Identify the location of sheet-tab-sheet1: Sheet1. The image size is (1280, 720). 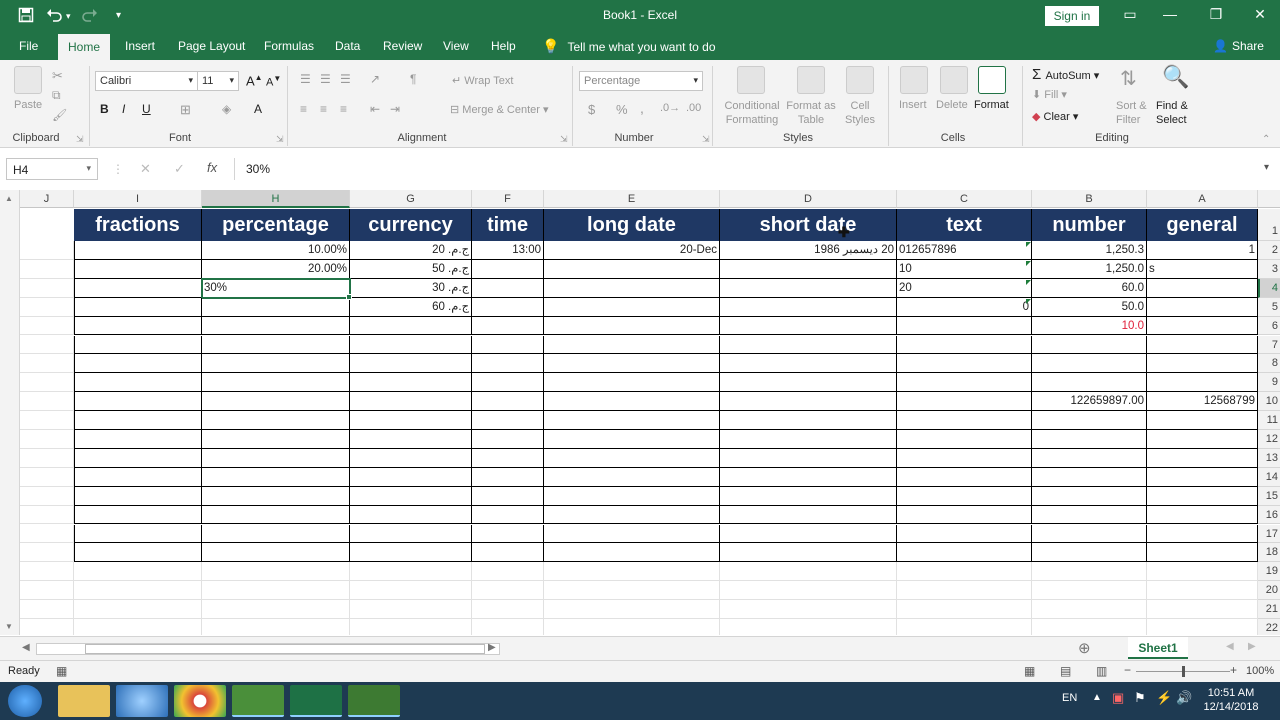
(1158, 648).